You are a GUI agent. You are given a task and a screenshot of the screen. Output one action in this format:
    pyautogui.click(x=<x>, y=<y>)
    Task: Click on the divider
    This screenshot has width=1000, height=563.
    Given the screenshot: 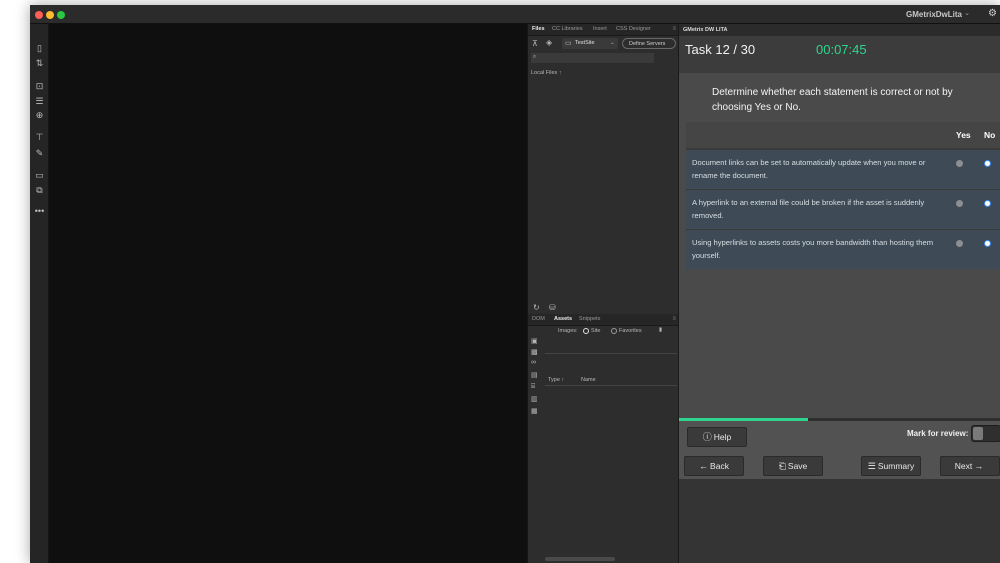 What is the action you would take?
    pyautogui.click(x=611, y=353)
    